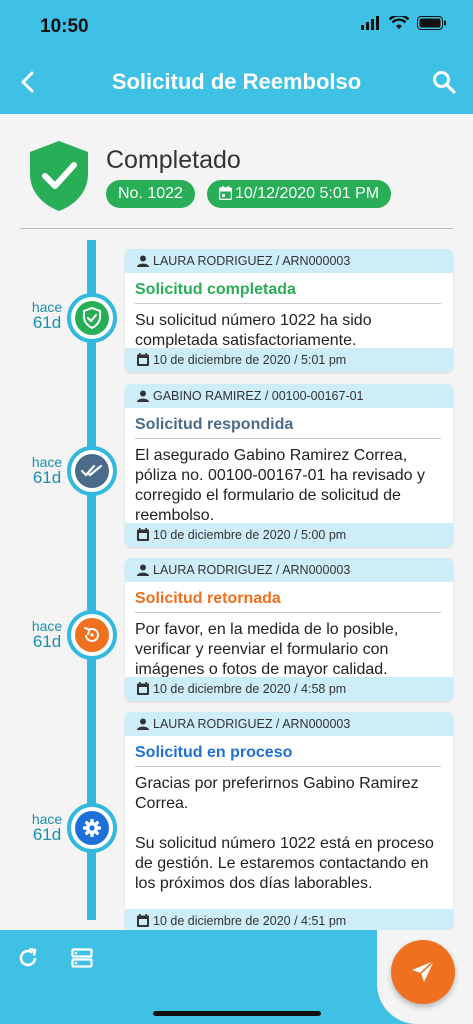 Image resolution: width=473 pixels, height=1024 pixels. I want to click on card-date: 10 de diciembre de 2020 / 4:58 pm, so click(289, 689).